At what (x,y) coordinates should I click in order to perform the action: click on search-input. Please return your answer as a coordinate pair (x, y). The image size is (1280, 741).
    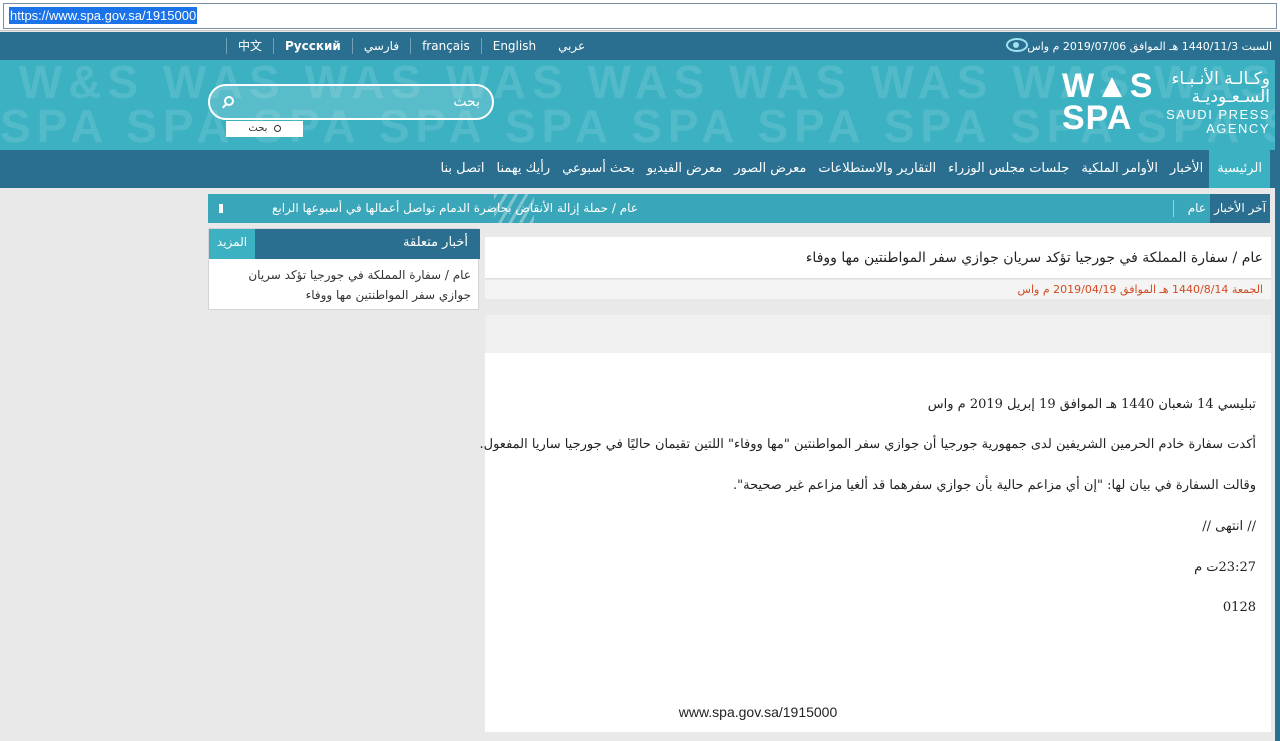
    Looking at the image, I should click on (360, 102).